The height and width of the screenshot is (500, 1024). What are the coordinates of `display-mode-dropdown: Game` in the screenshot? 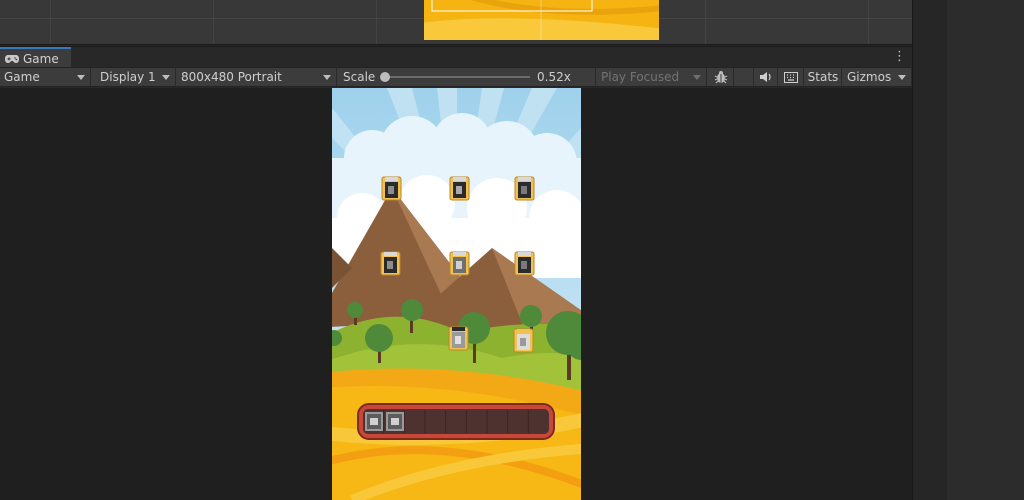 It's located at (45, 77).